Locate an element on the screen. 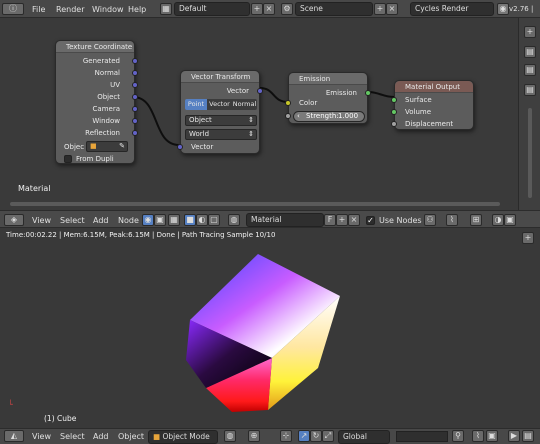 This screenshot has height=444, width=540. snap-target-icon: ▣ is located at coordinates (492, 436).